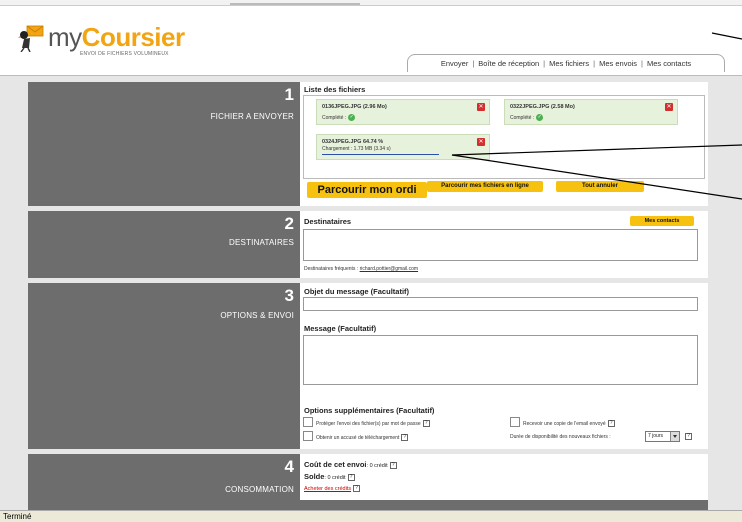  What do you see at coordinates (596, 116) in the screenshot?
I see `annotation-arrows` at bounding box center [596, 116].